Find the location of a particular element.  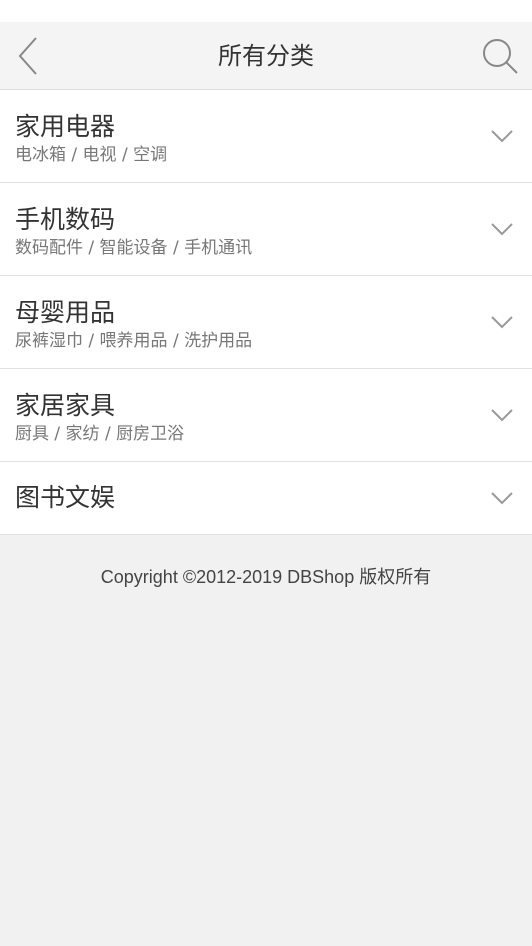

top-header: 所有分类 is located at coordinates (266, 56).